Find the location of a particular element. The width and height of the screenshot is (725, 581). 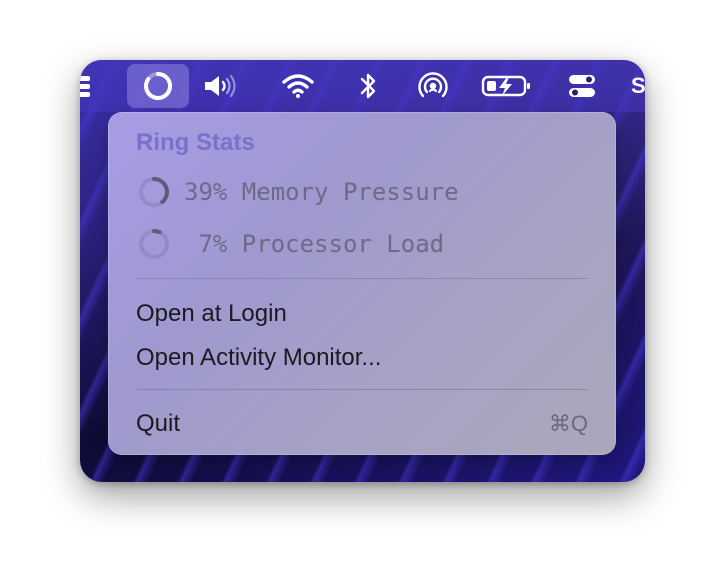

processor-load-row: 7% Processor Load is located at coordinates (290, 244).